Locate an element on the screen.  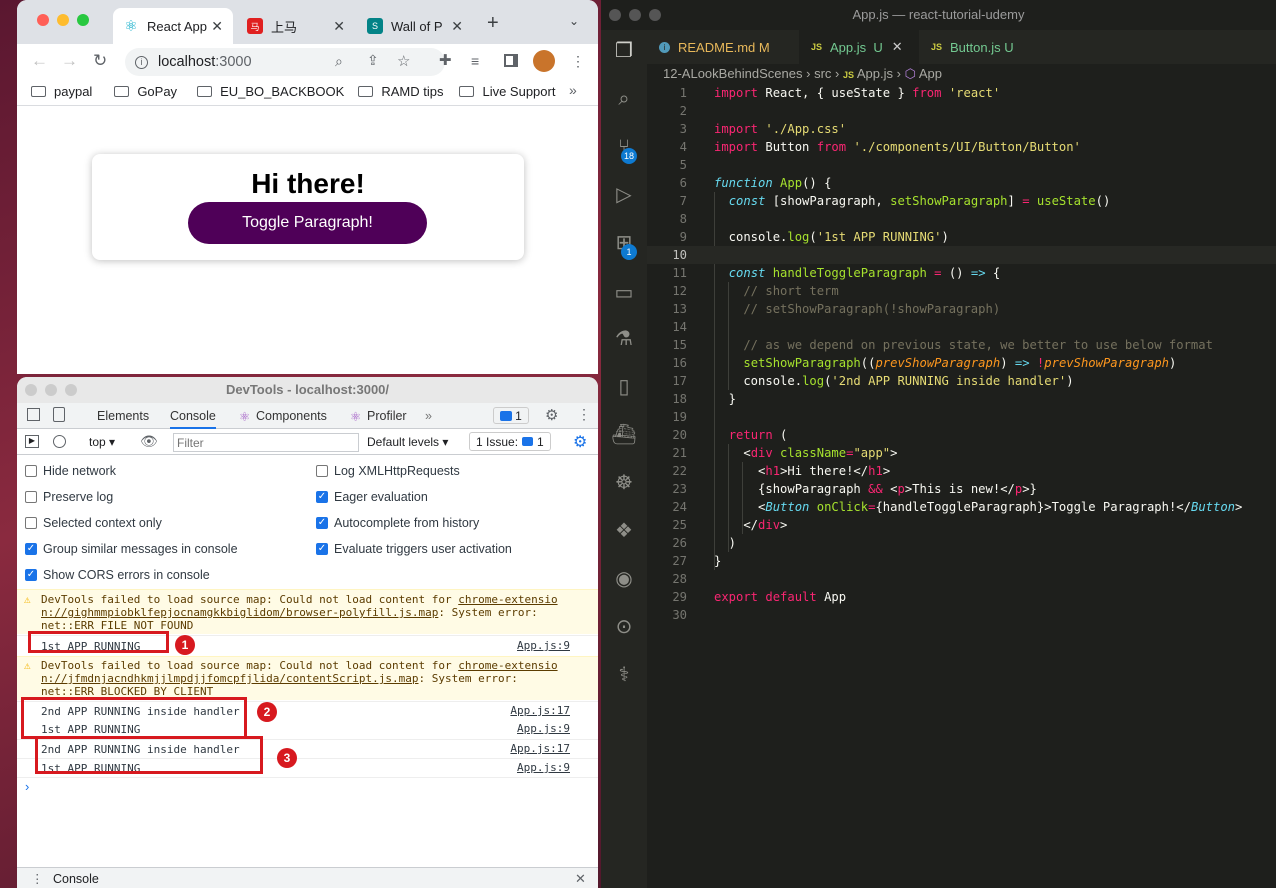
settings-gear-icon: ⚙ is located at coordinates (551, 415).